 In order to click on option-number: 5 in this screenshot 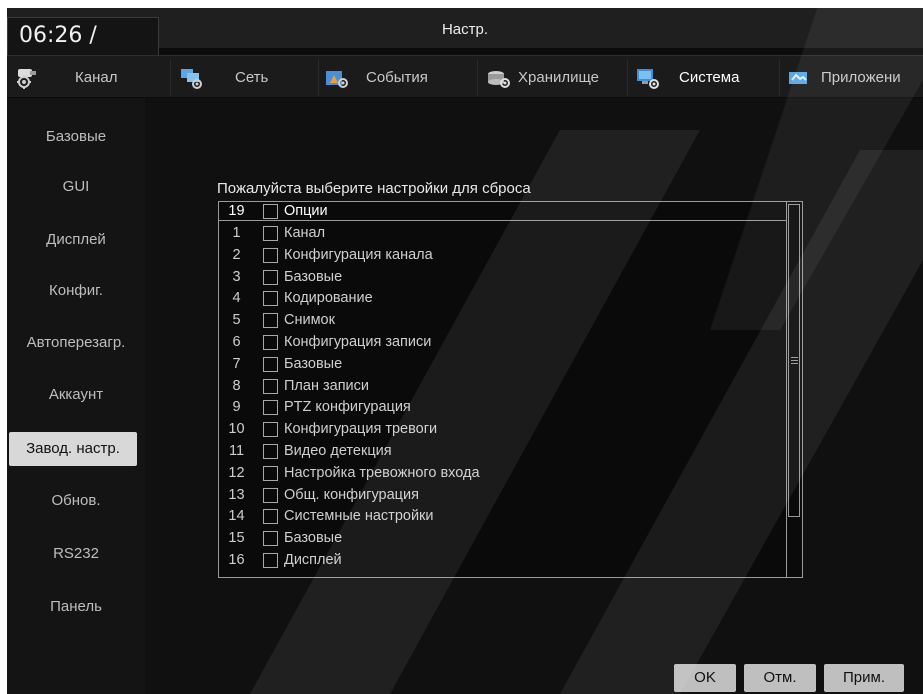, I will do `click(236, 320)`.